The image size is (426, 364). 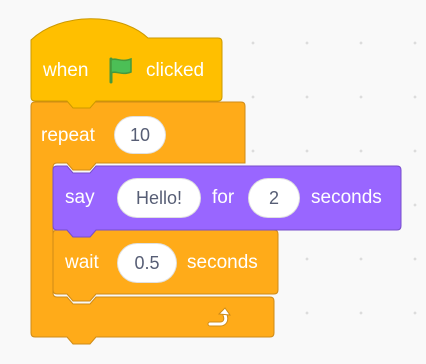 What do you see at coordinates (346, 197) in the screenshot?
I see `say-seconds-label: seconds` at bounding box center [346, 197].